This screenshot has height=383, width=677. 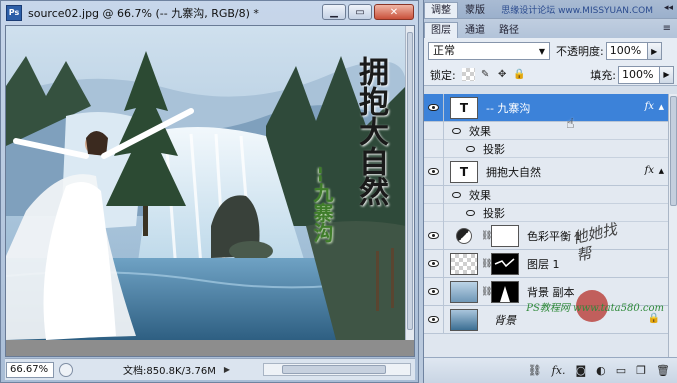 I want to click on document-size: 文档:850.8K/3.76M, so click(x=169, y=371).